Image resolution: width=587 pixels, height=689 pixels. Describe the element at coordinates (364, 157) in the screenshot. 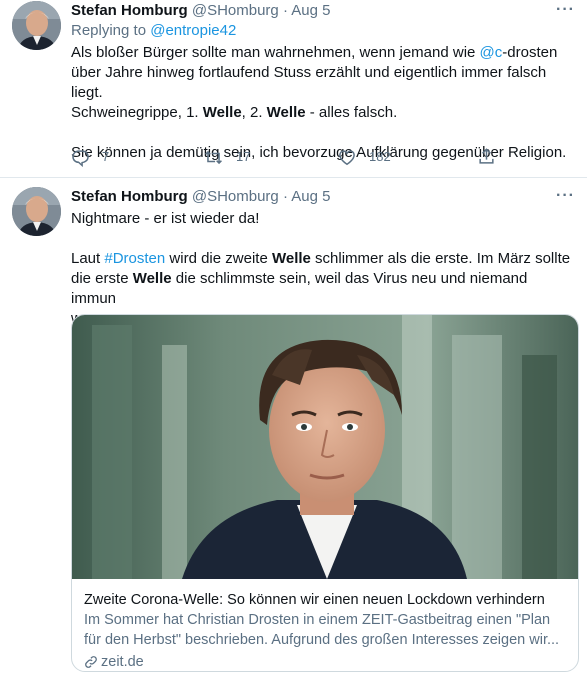

I see `like-button: 182` at that location.